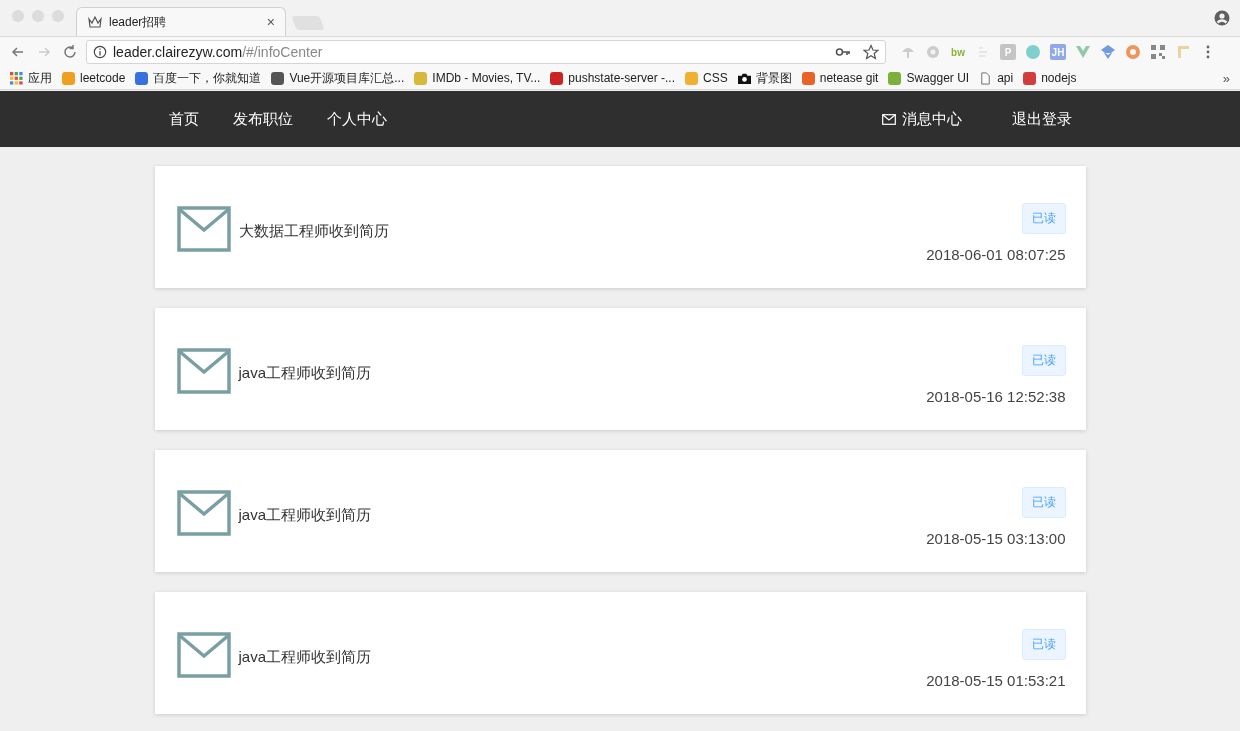 The image size is (1240, 731). I want to click on profile-icon, so click(1222, 18).